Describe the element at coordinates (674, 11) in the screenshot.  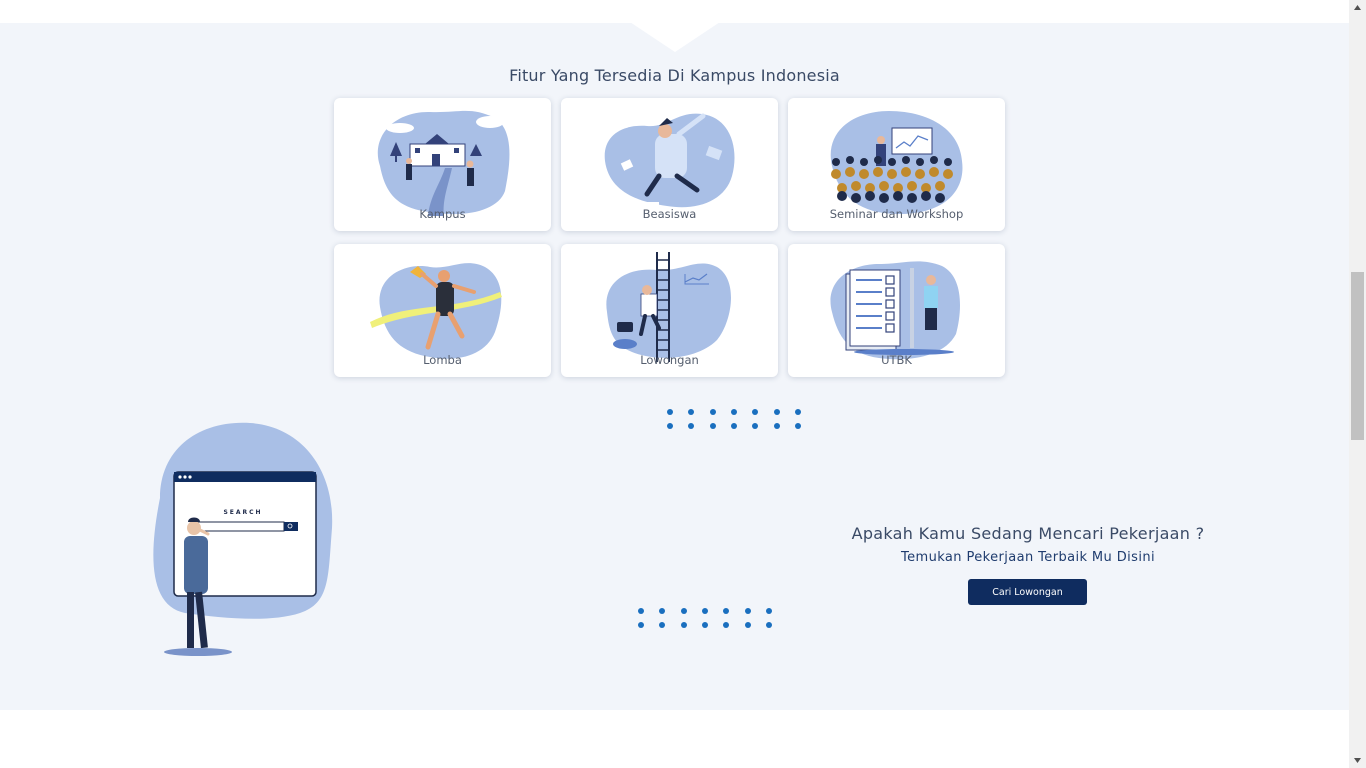
I see `top-strip` at that location.